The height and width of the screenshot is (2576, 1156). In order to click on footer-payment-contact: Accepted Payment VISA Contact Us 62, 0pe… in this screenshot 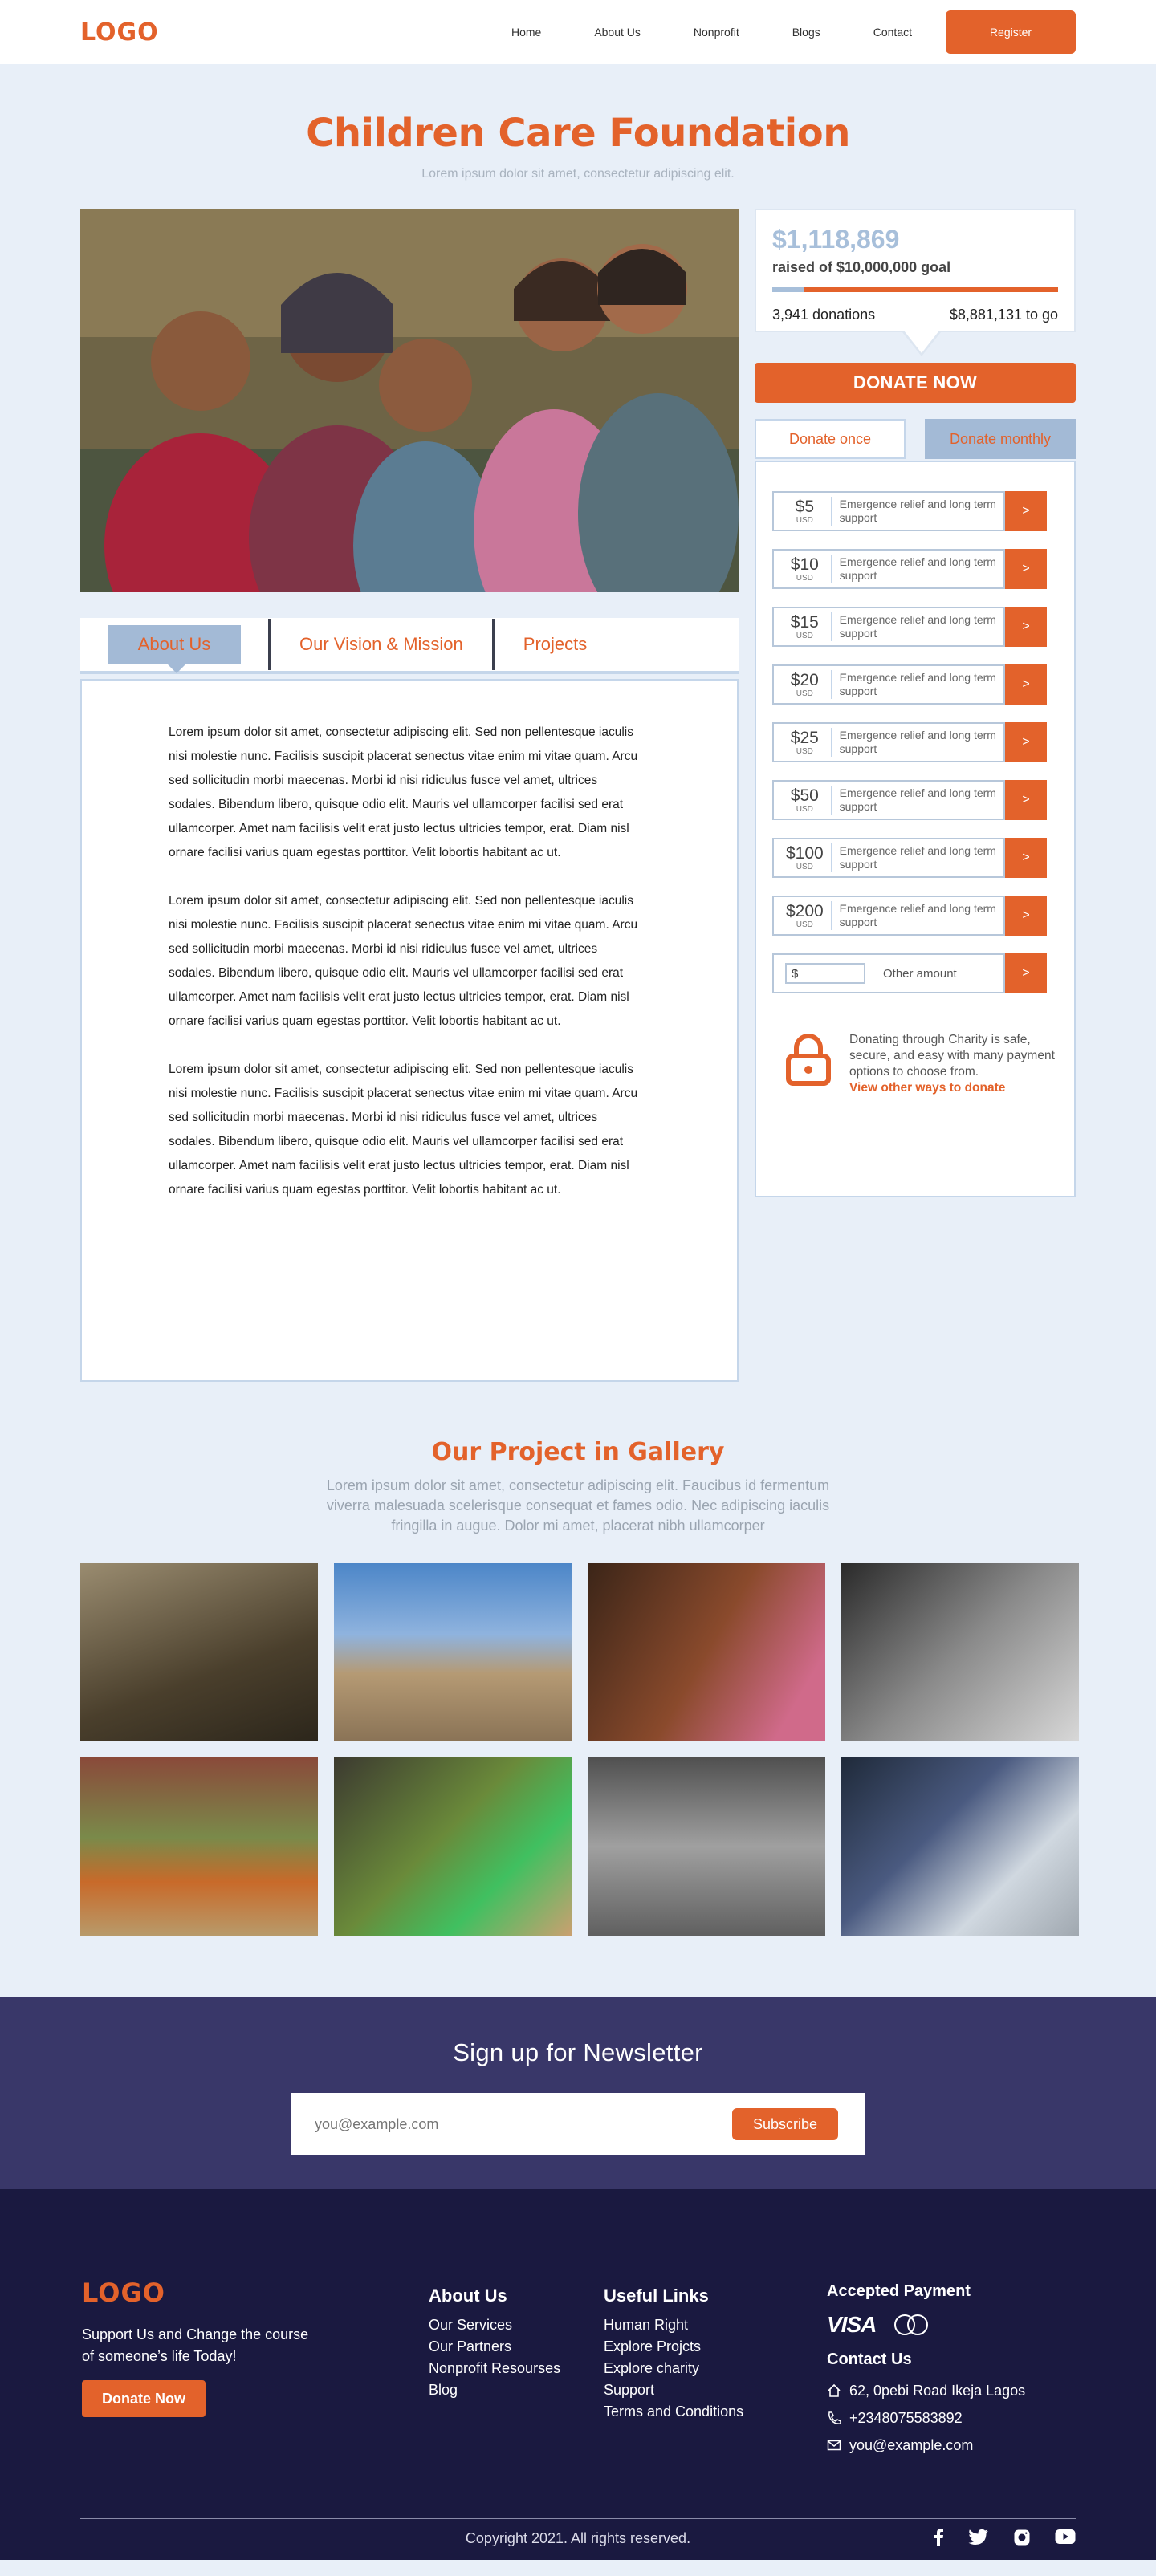, I will do `click(926, 2371)`.